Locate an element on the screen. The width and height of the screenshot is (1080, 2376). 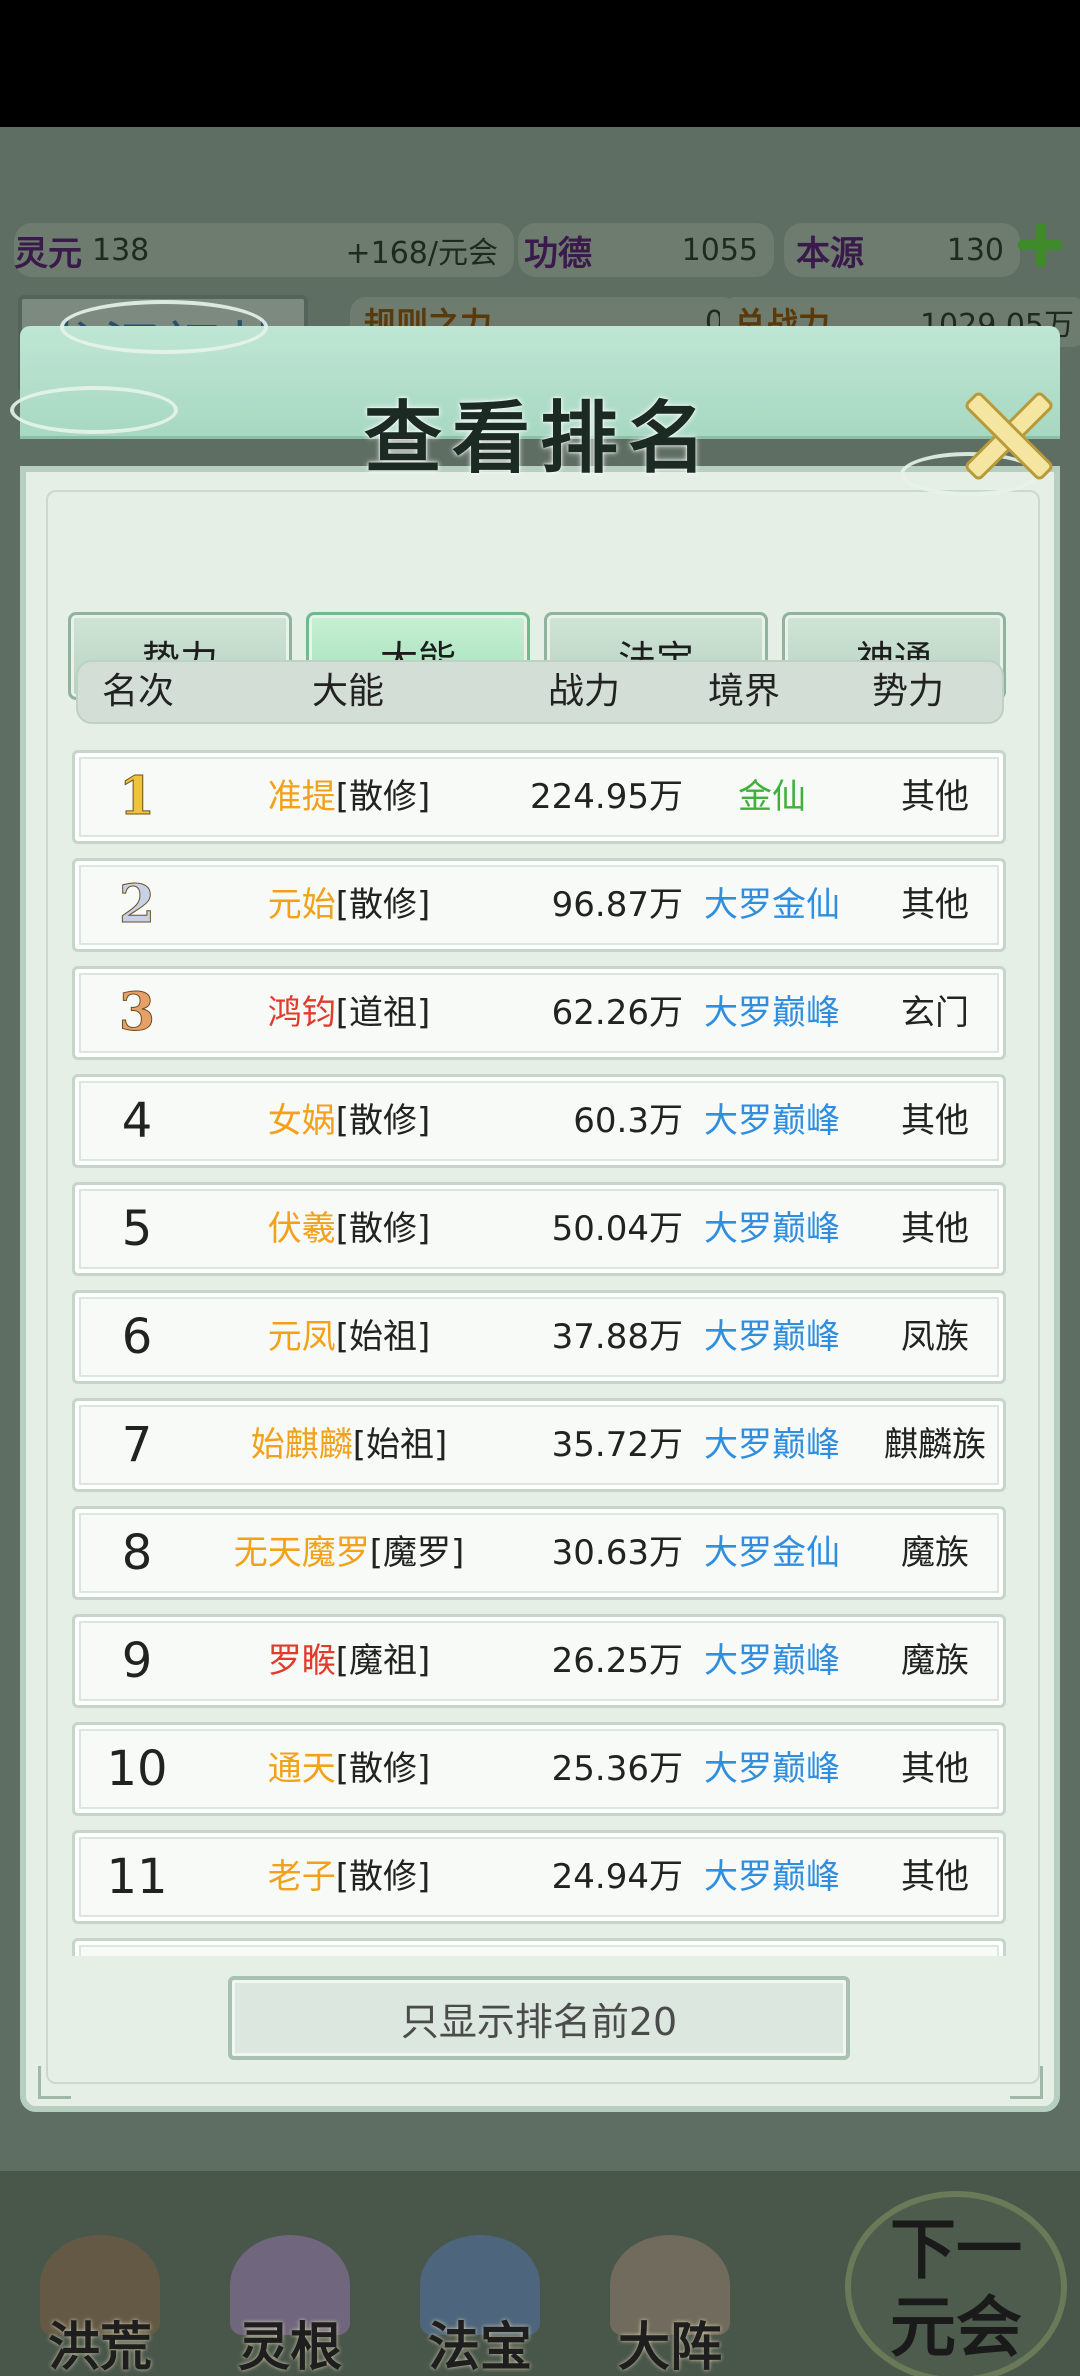
ranking-row-partial is located at coordinates (539, 1947).